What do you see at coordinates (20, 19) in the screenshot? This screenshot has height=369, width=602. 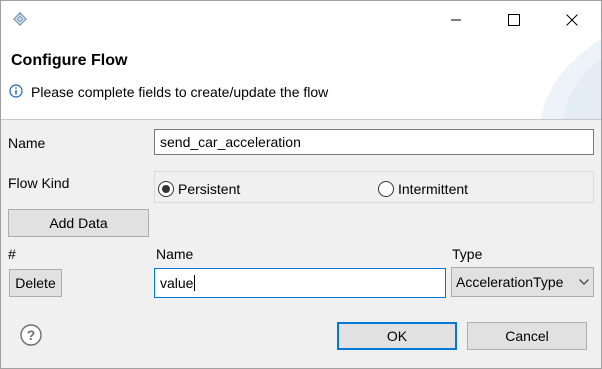 I see `app-icon` at bounding box center [20, 19].